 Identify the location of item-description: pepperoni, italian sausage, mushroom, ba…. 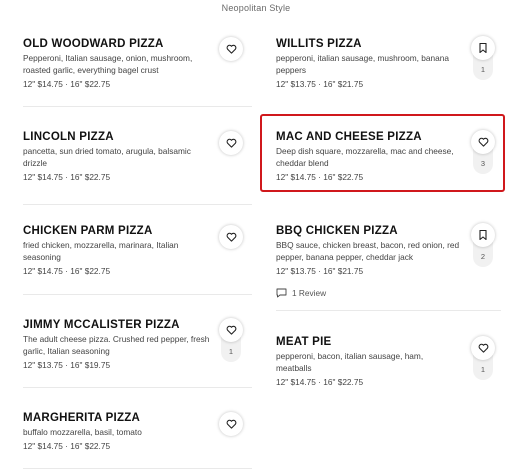
(362, 64).